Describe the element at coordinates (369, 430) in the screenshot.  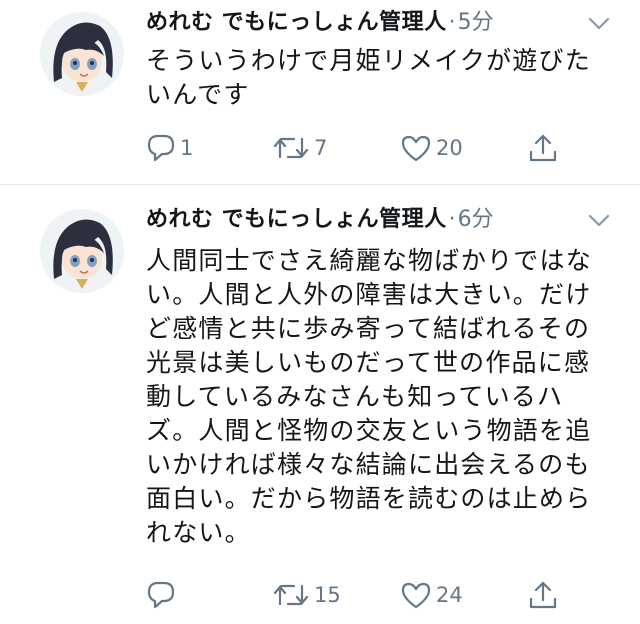
I see `tweet-text-line: ズ。人間と怪物の交友という物語を追` at that location.